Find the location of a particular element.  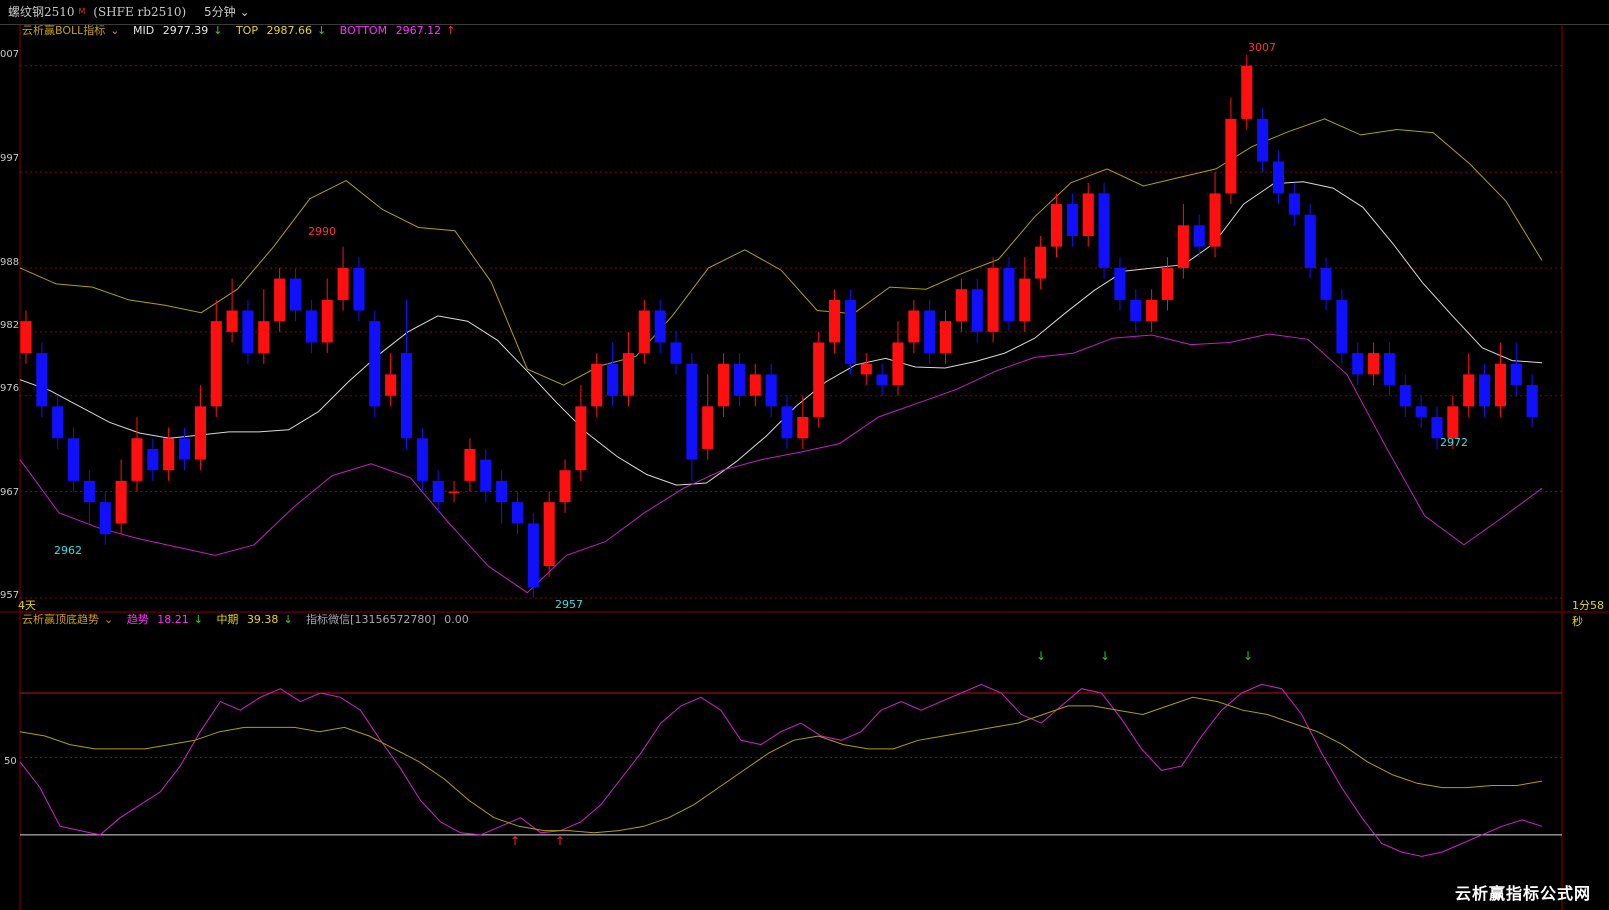

y-tick-label: 997 is located at coordinates (10, 158).